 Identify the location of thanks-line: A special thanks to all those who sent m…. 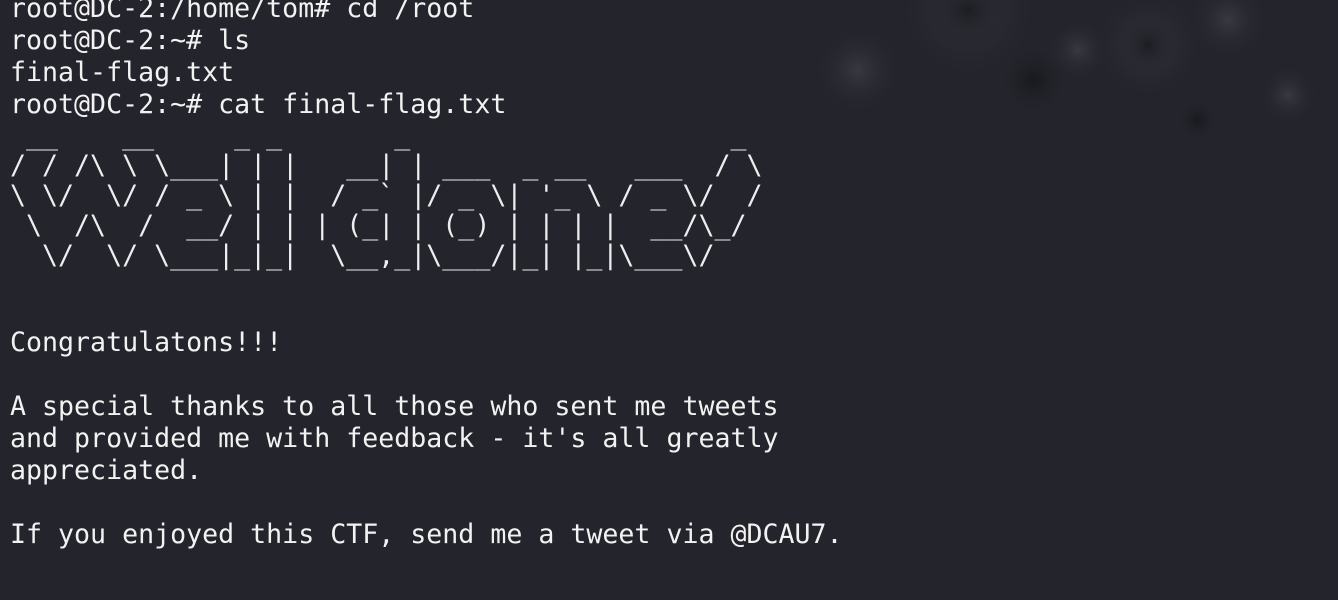
(394, 406).